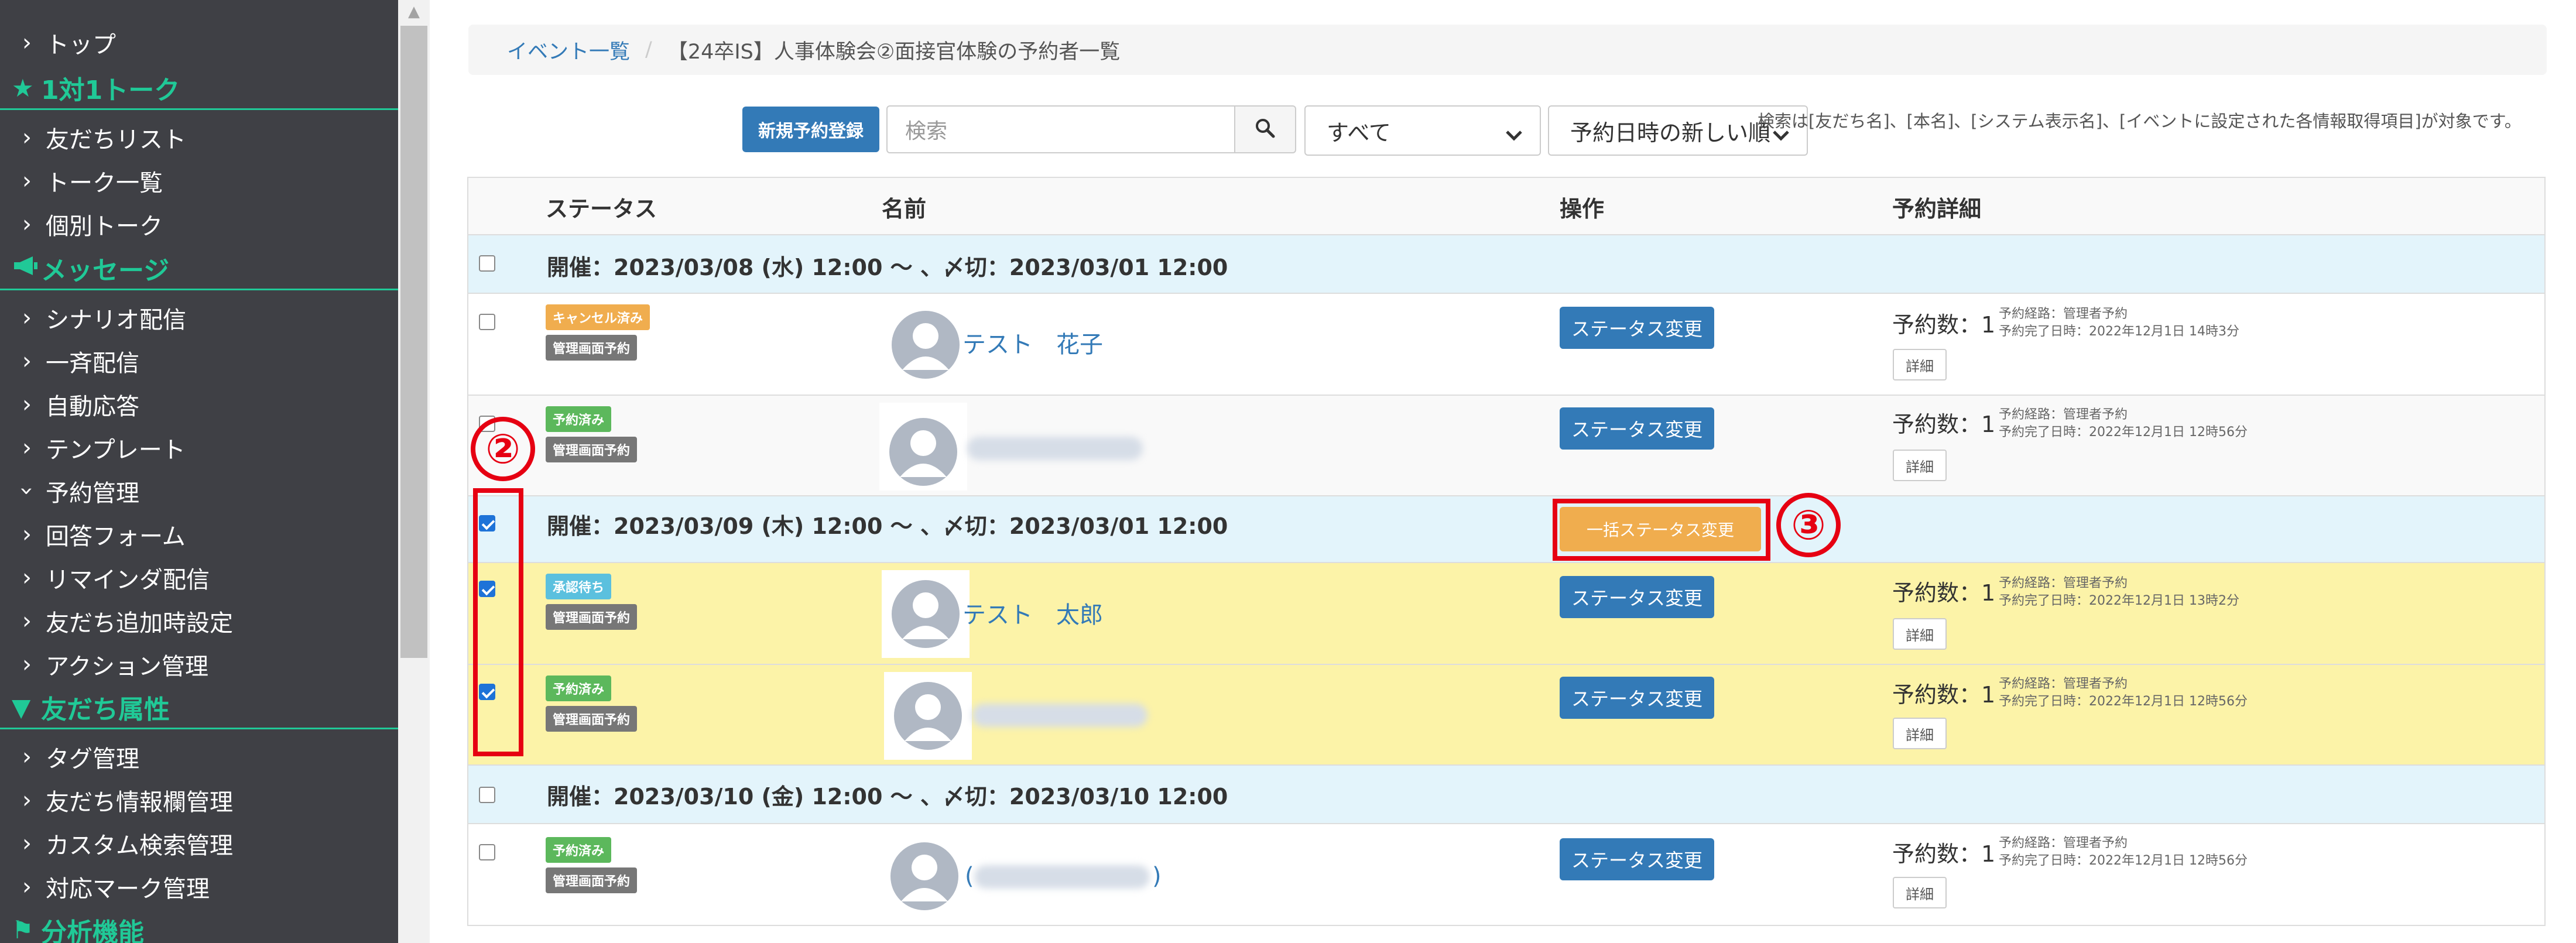  I want to click on search-button, so click(1265, 129).